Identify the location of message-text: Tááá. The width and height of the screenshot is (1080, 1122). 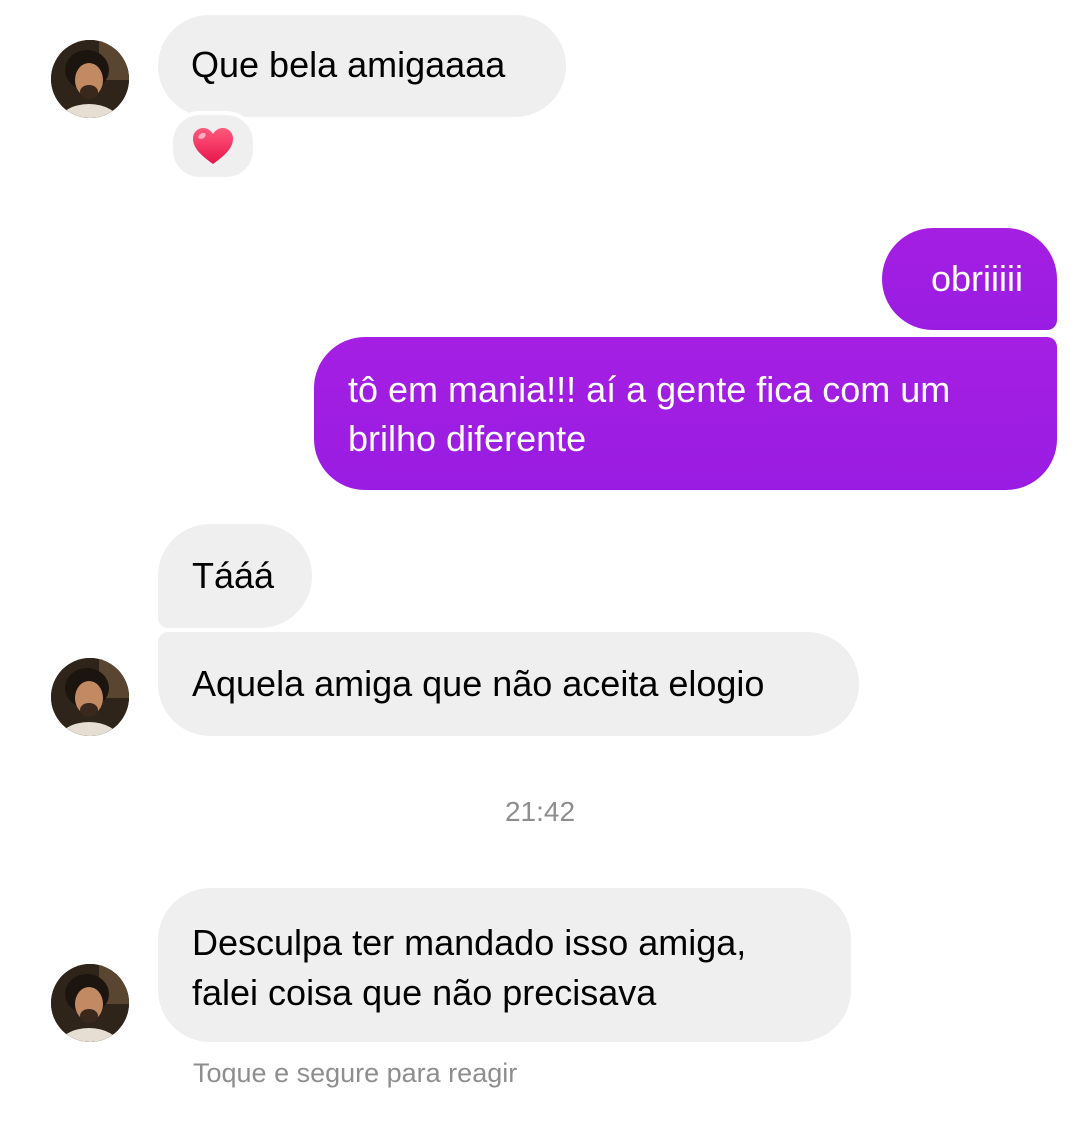
(233, 575).